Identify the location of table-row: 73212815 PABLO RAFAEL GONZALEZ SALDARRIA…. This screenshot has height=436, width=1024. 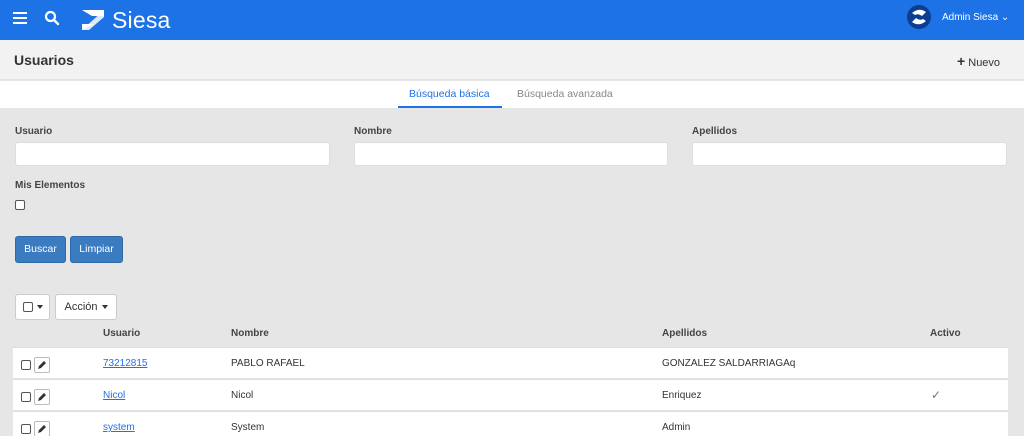
(510, 362).